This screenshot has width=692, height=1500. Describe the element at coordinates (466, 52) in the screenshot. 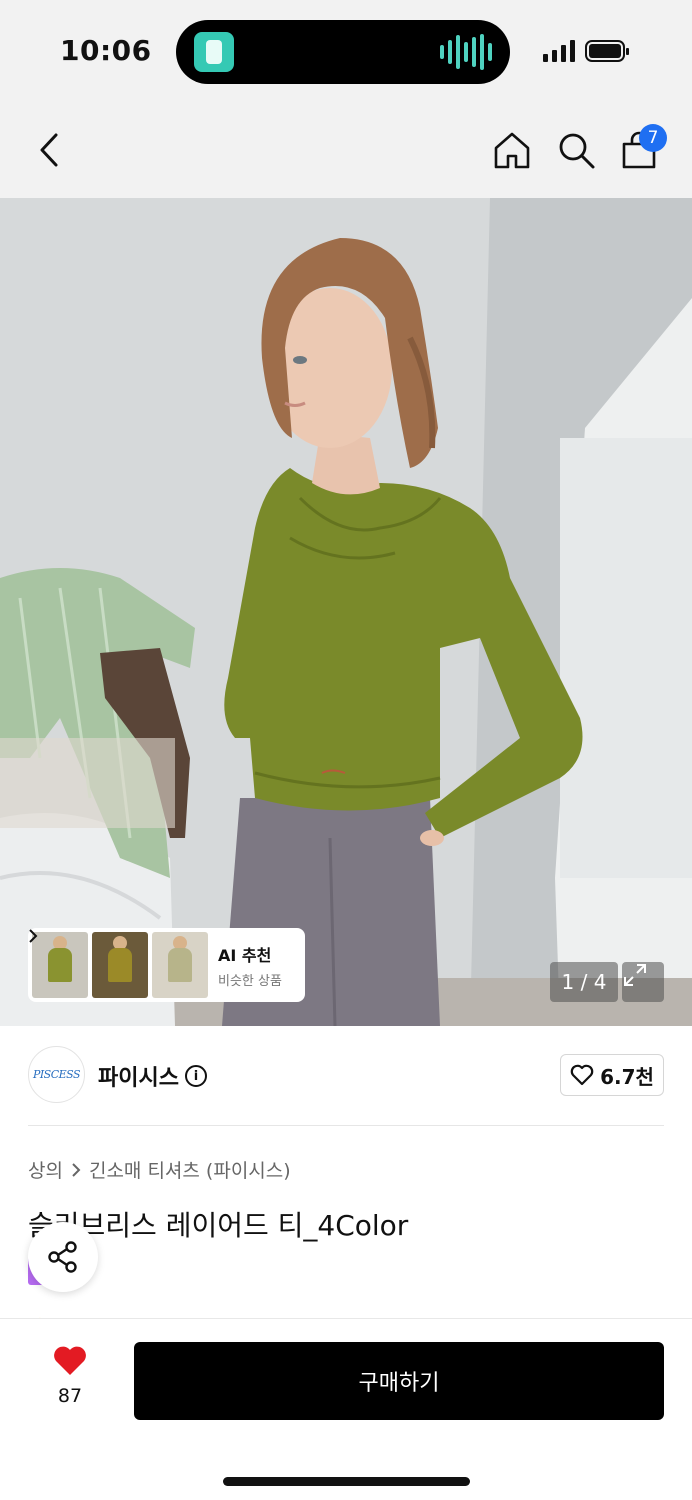

I see `audio-wave-icon` at that location.